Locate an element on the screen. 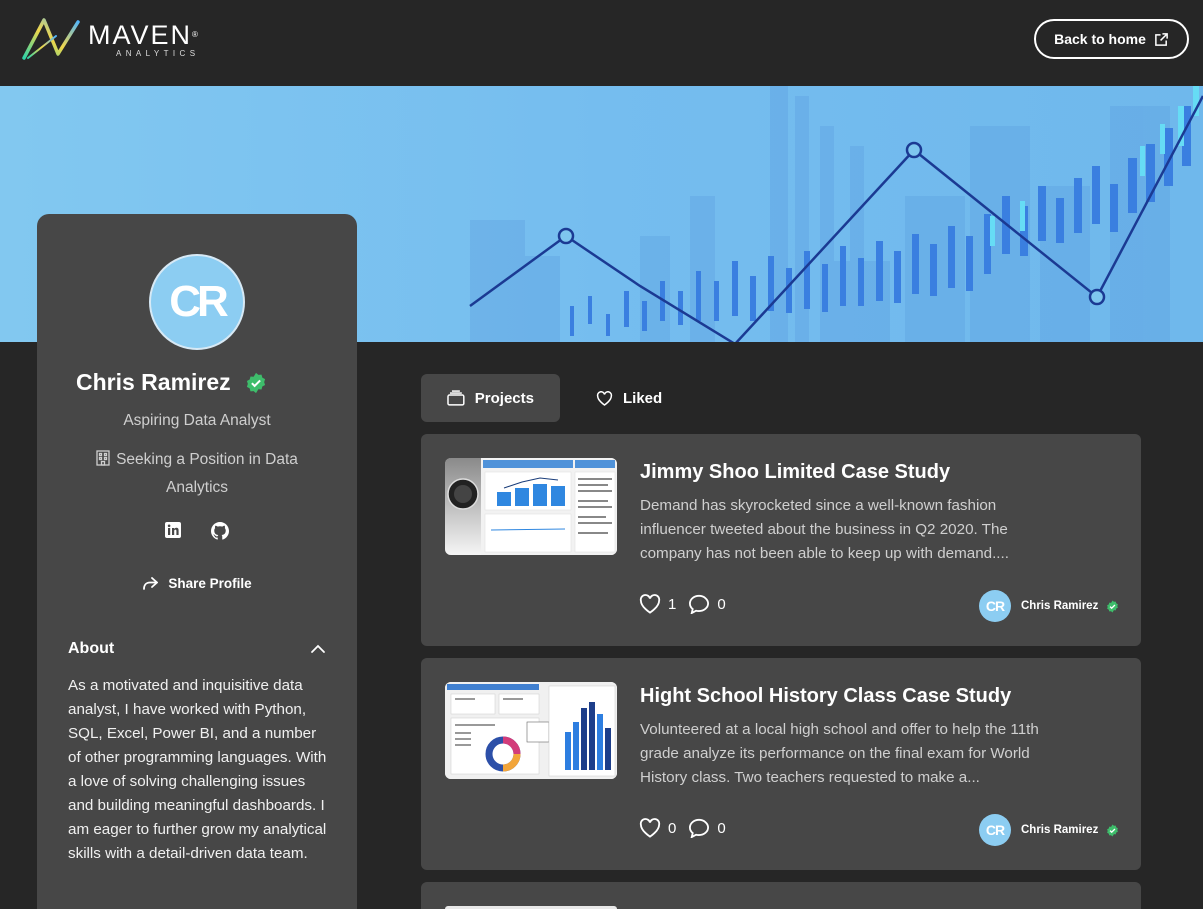  about-section-toggle: About is located at coordinates (197, 649).